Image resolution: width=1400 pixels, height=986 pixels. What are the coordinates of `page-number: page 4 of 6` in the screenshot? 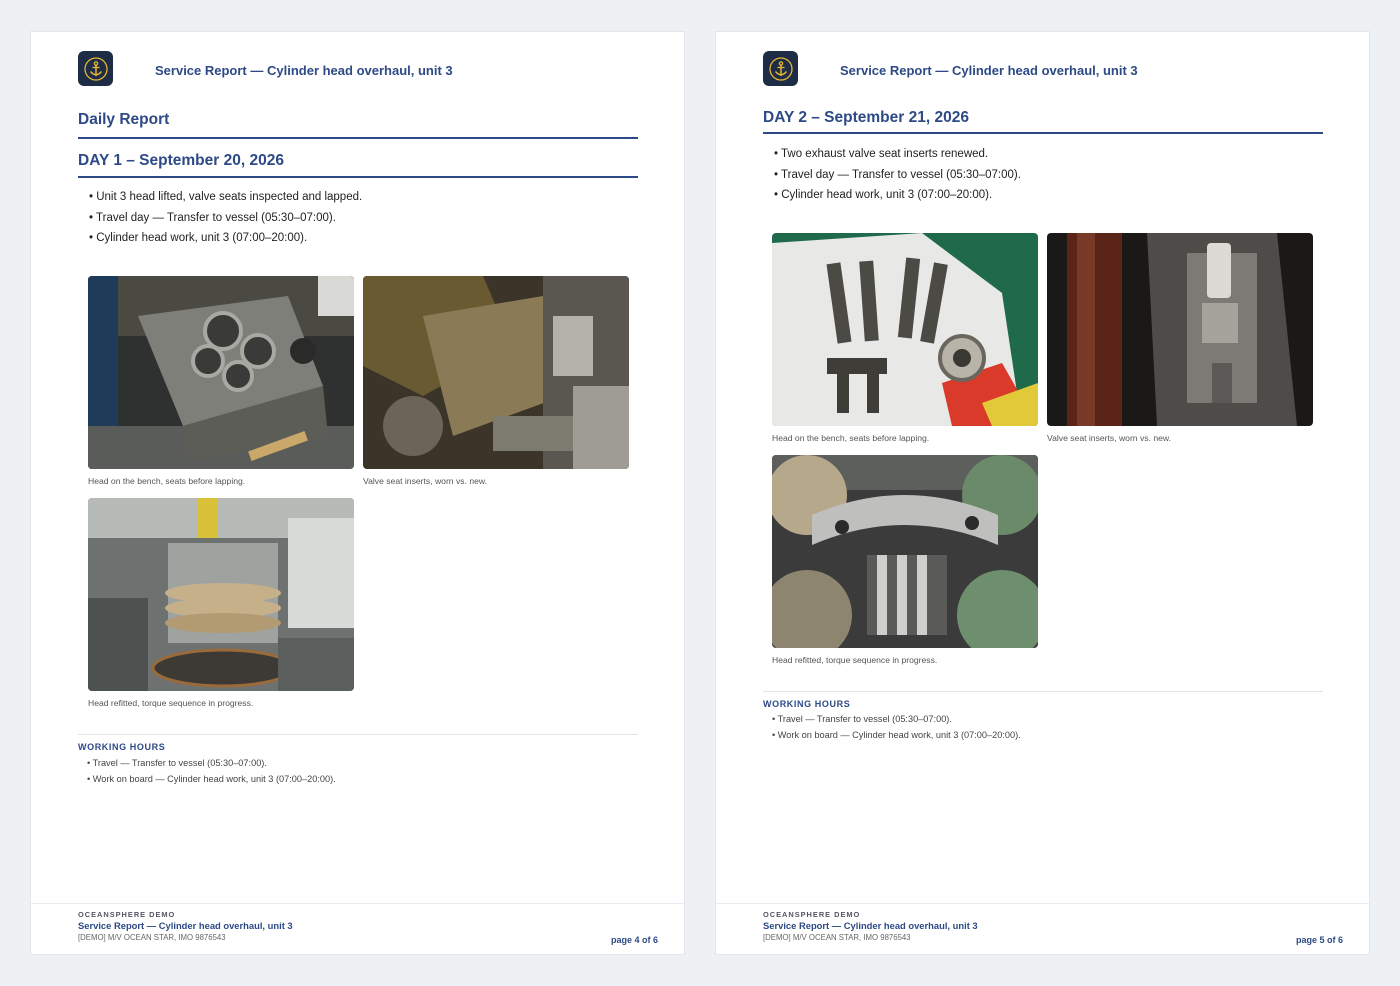 It's located at (634, 940).